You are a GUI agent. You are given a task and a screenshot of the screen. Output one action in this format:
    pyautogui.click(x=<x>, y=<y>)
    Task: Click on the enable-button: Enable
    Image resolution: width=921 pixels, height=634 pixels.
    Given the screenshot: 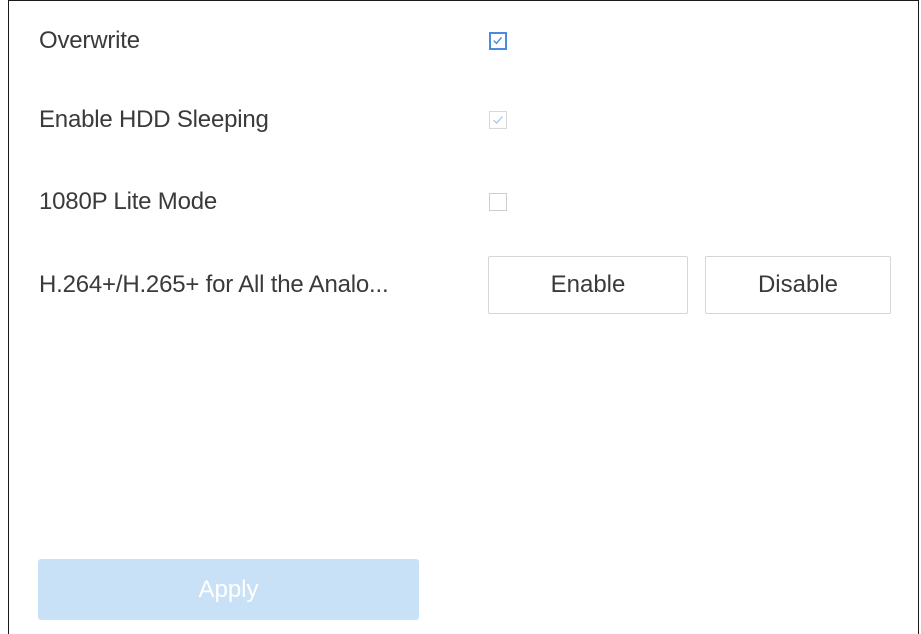 What is the action you would take?
    pyautogui.click(x=588, y=285)
    